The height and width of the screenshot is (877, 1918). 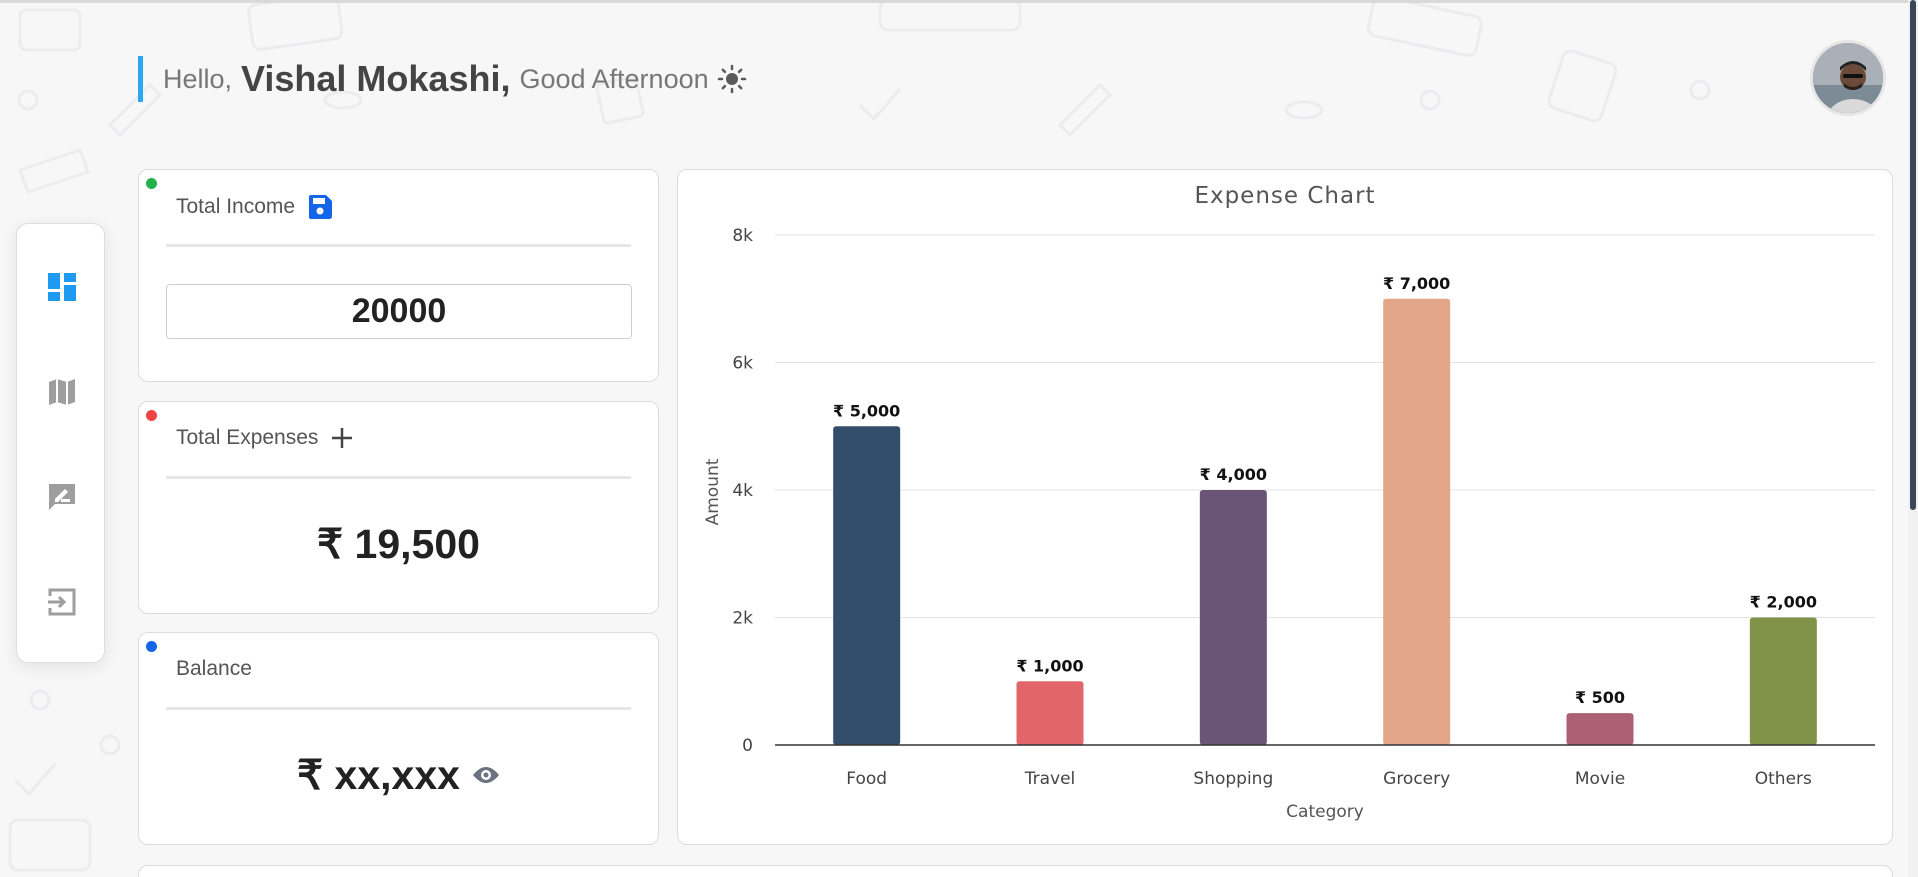 What do you see at coordinates (959, 1) in the screenshot?
I see `top-border` at bounding box center [959, 1].